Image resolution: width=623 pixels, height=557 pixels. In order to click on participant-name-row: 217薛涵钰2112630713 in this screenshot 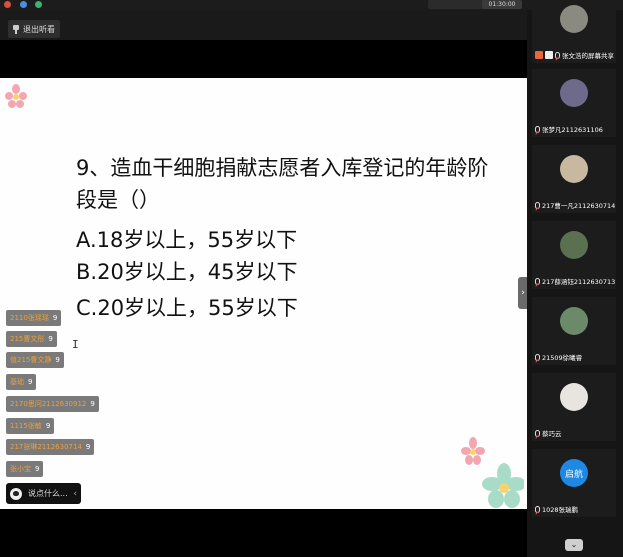, I will do `click(575, 281)`.